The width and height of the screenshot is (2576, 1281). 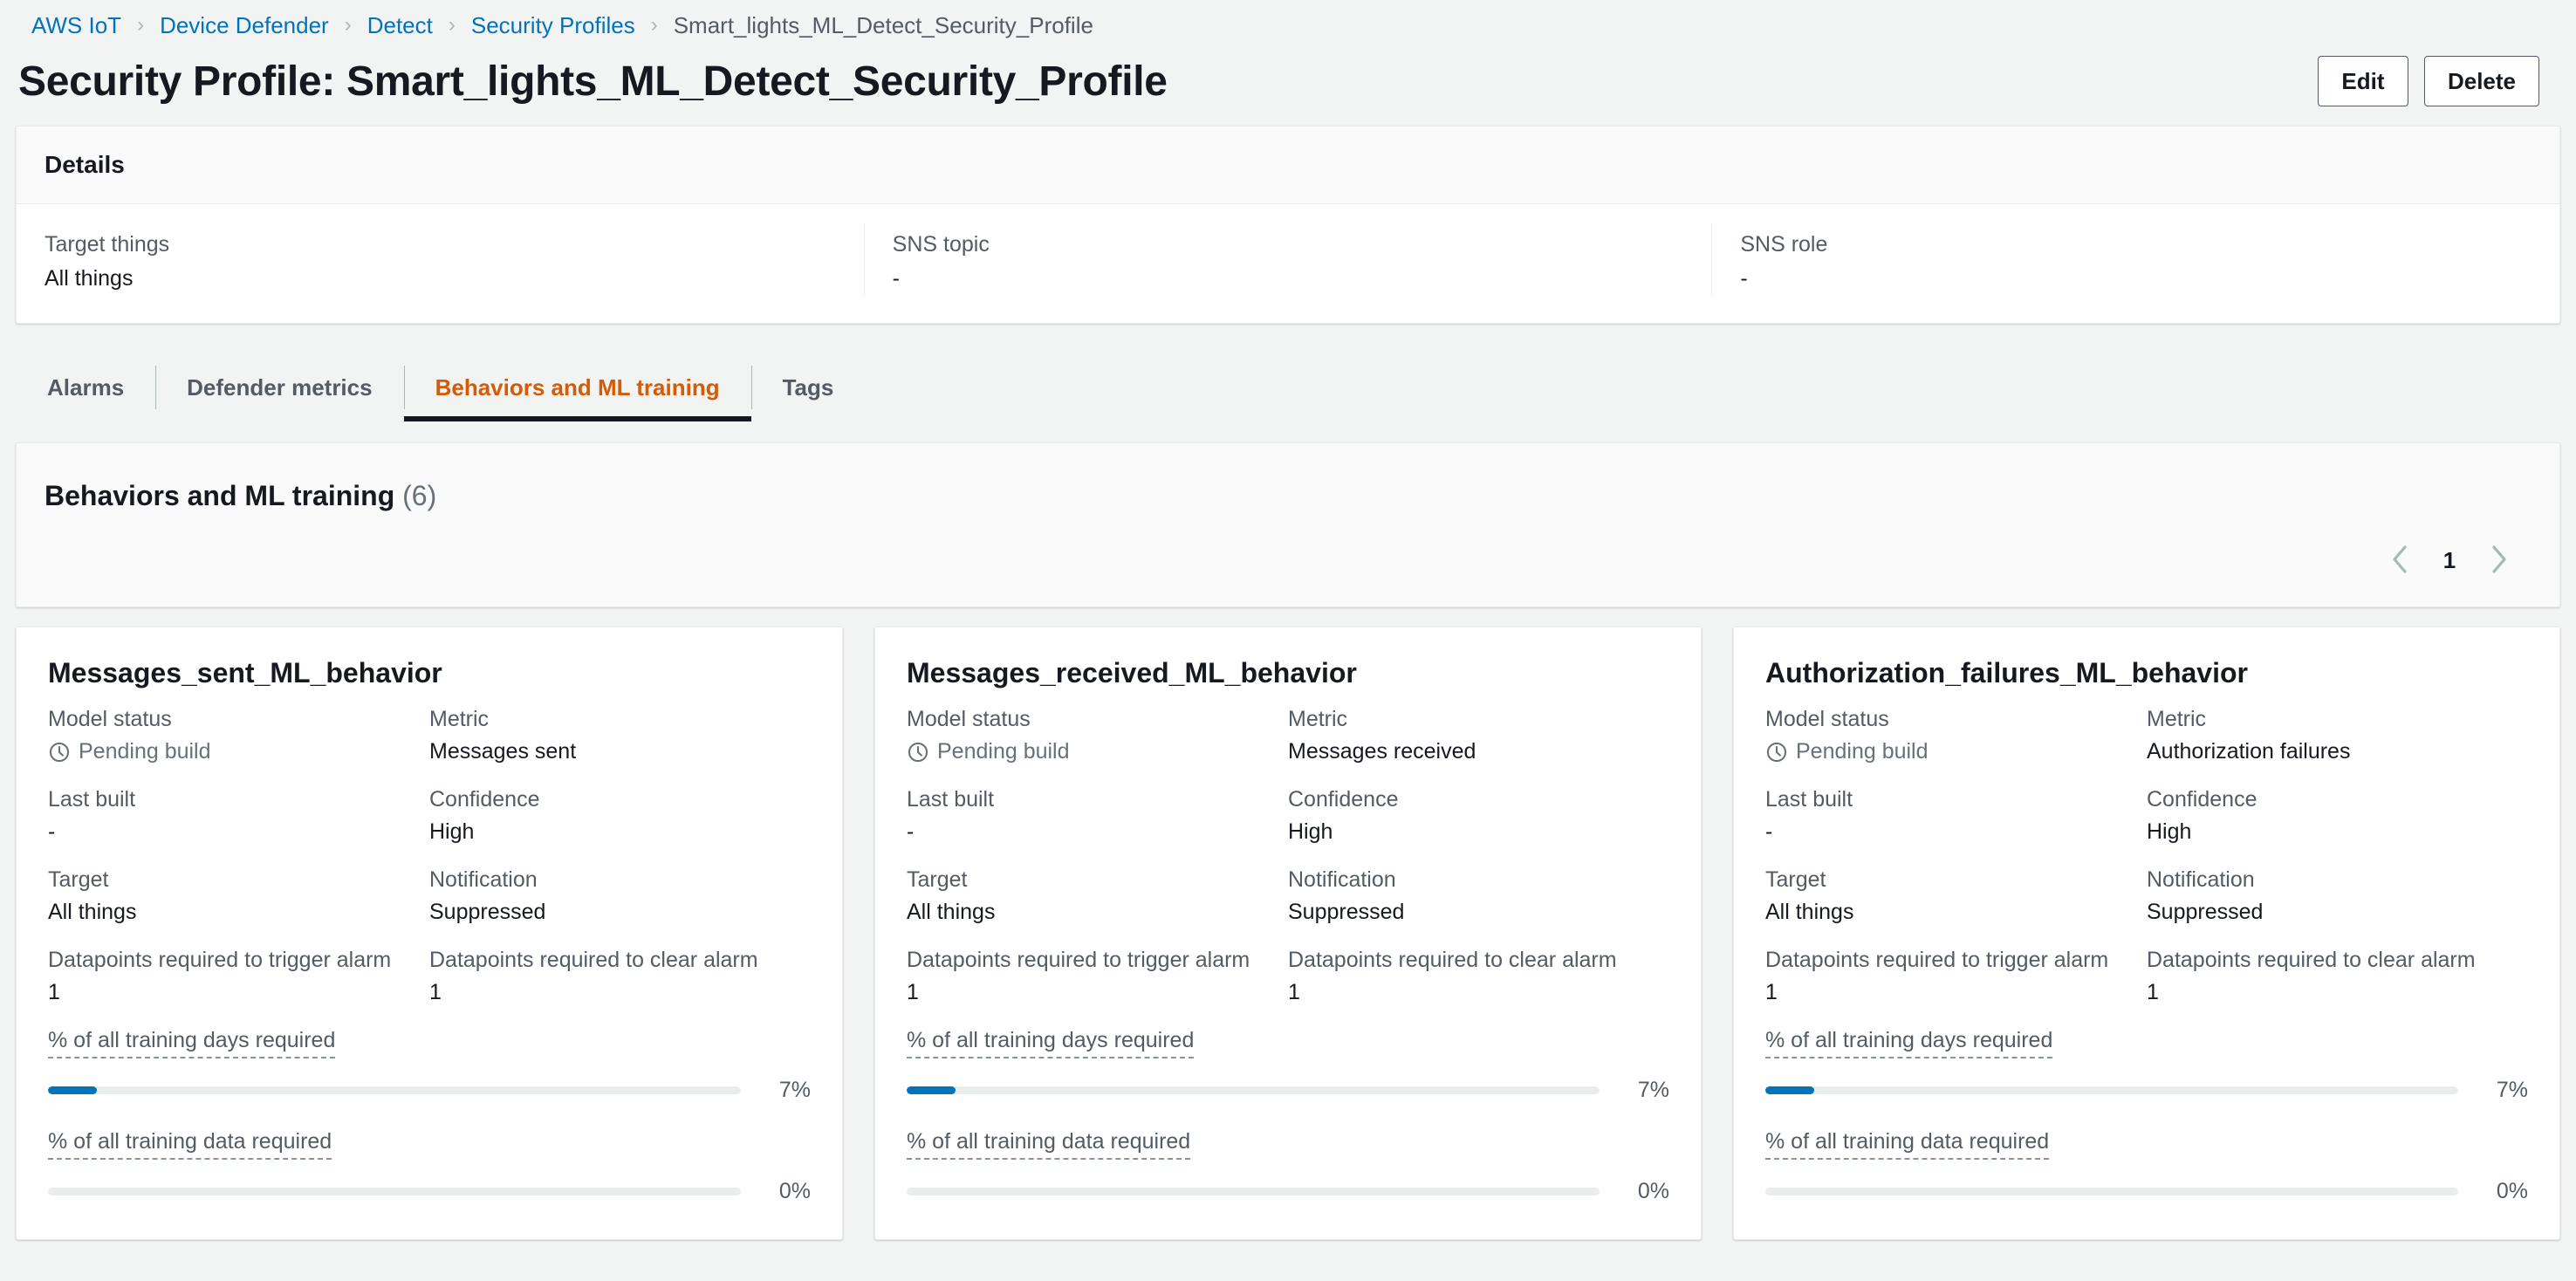 What do you see at coordinates (1097, 816) in the screenshot?
I see `field-last-built: Last built -` at bounding box center [1097, 816].